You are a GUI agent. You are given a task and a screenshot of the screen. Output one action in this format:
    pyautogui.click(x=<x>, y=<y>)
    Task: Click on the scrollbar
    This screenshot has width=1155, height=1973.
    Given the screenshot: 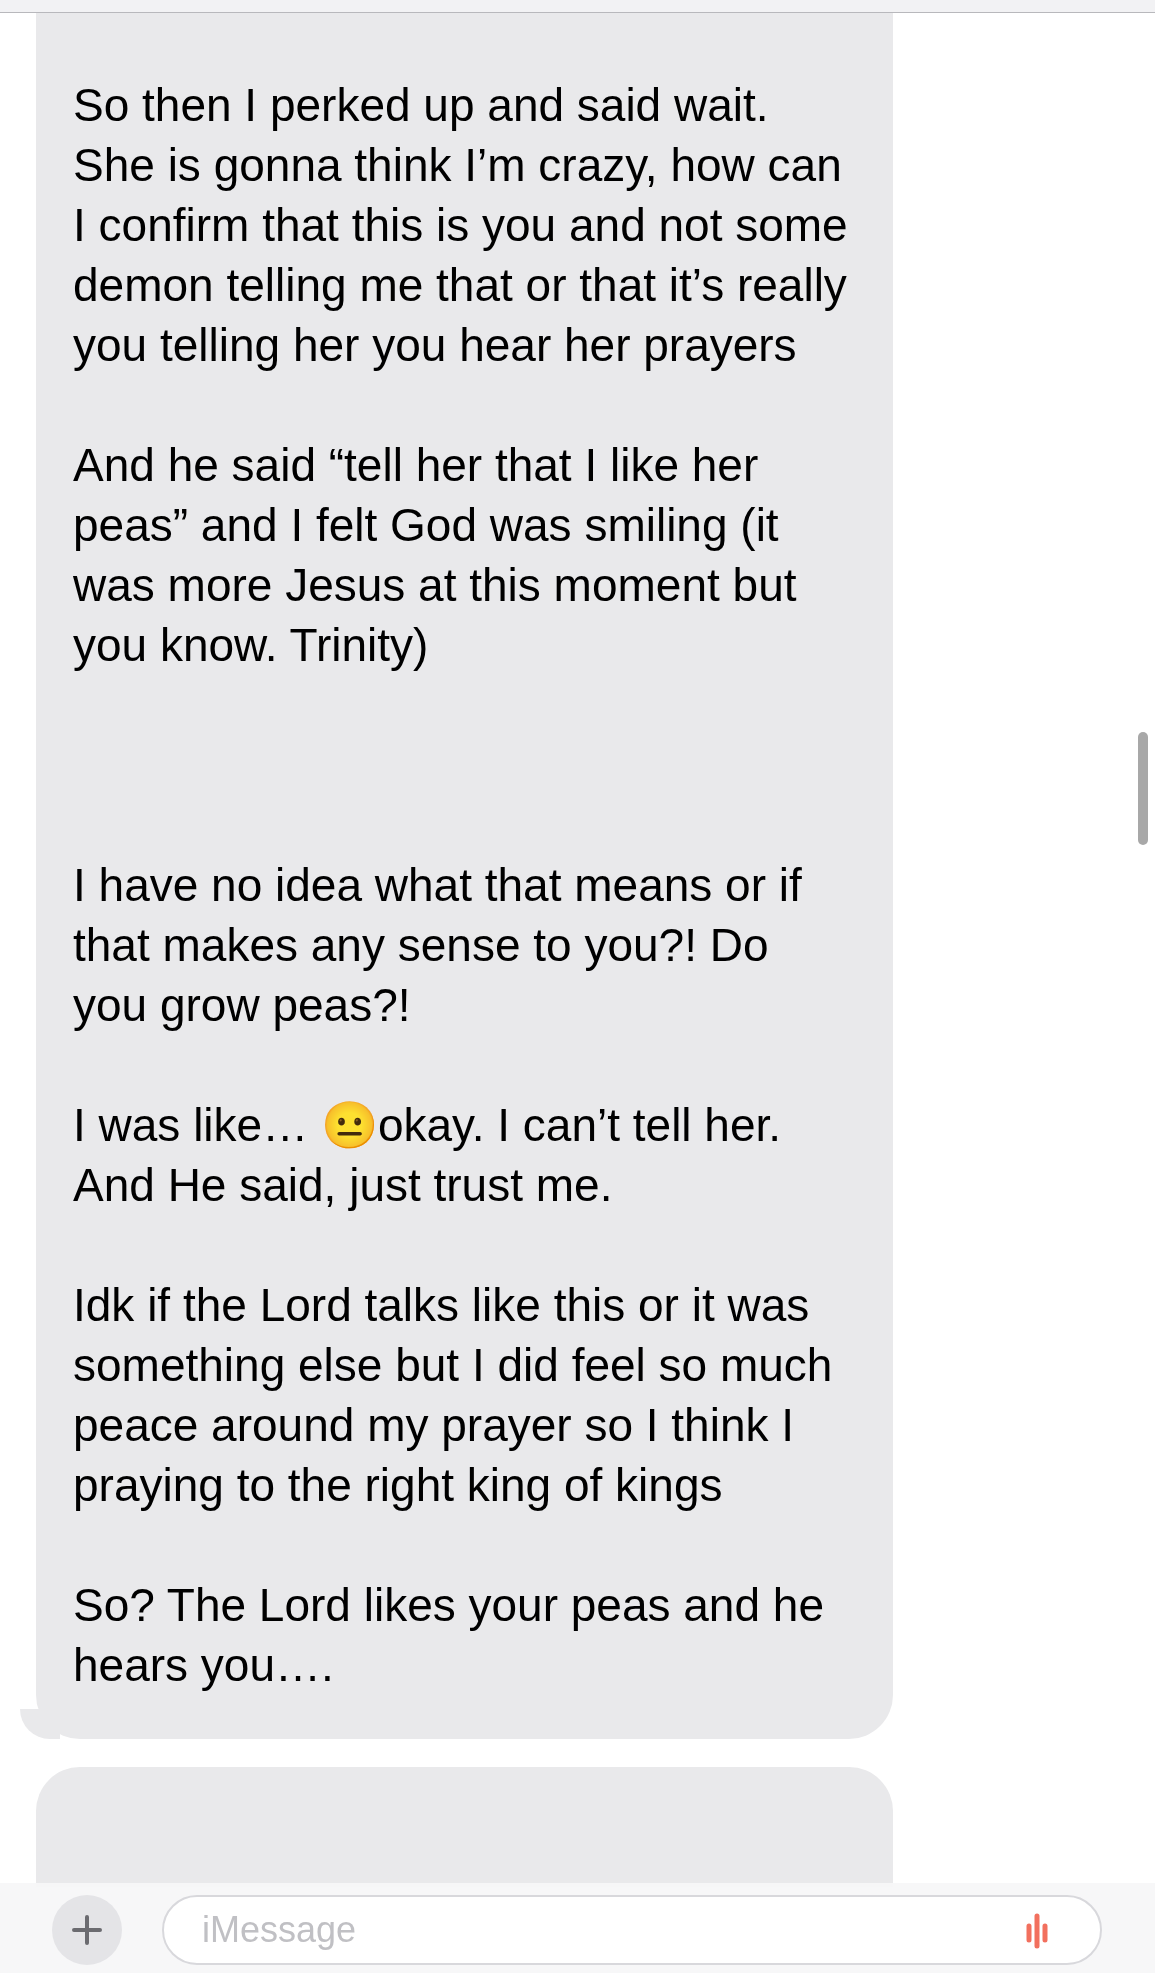 What is the action you would take?
    pyautogui.click(x=1143, y=788)
    